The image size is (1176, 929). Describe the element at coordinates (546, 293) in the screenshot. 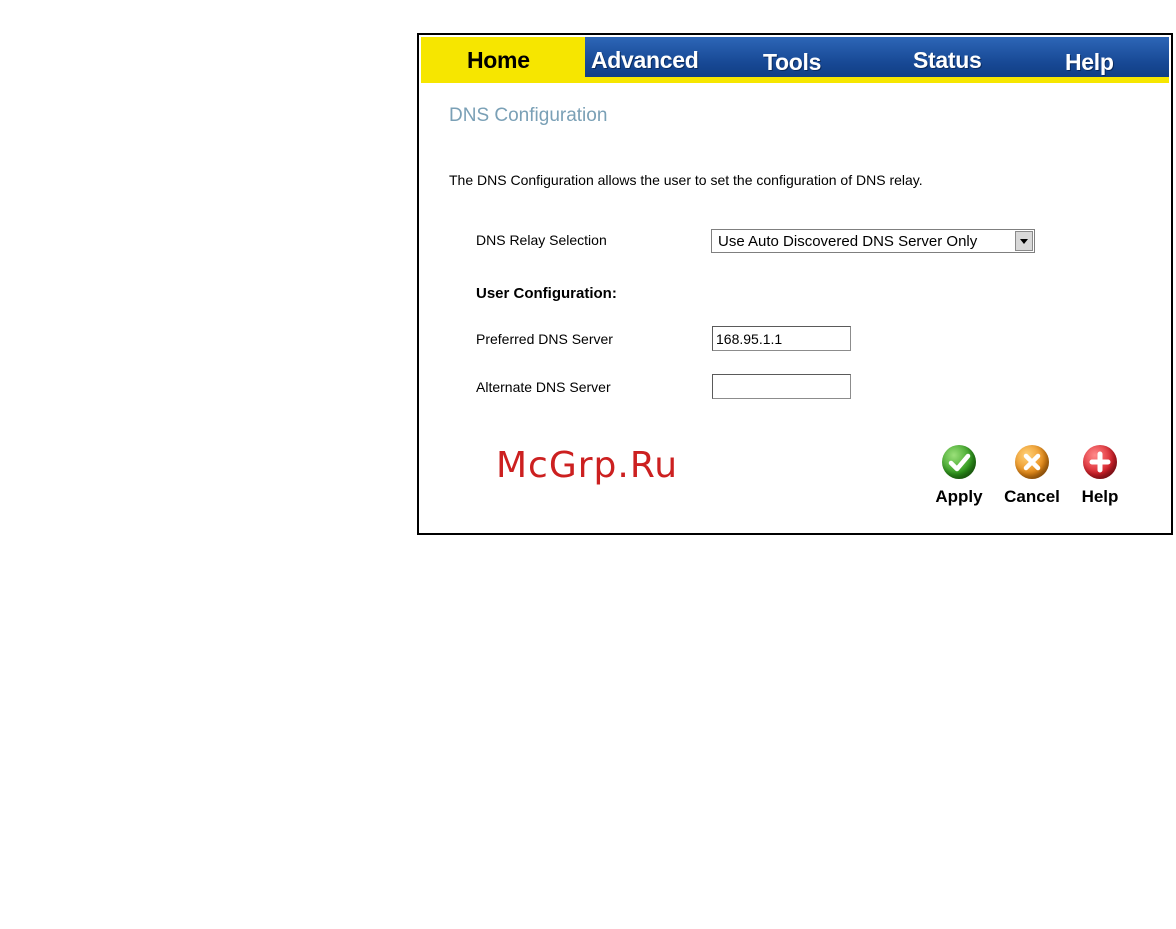

I see `user-config-heading: User Configuration:` at that location.